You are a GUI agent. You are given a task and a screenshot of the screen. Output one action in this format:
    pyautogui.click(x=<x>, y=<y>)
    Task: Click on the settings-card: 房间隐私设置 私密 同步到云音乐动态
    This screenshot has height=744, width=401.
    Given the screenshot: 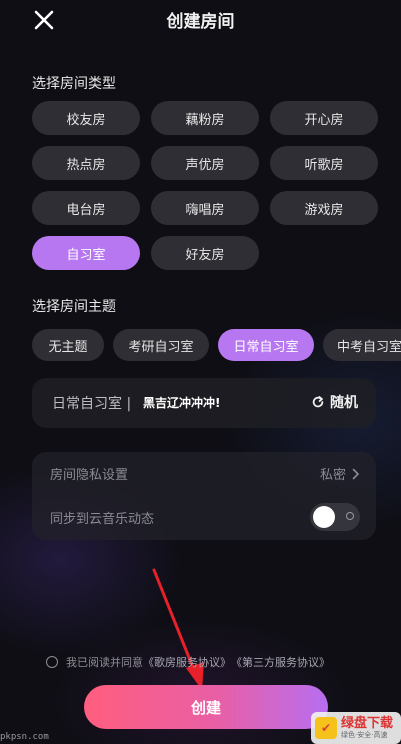 What is the action you would take?
    pyautogui.click(x=204, y=496)
    